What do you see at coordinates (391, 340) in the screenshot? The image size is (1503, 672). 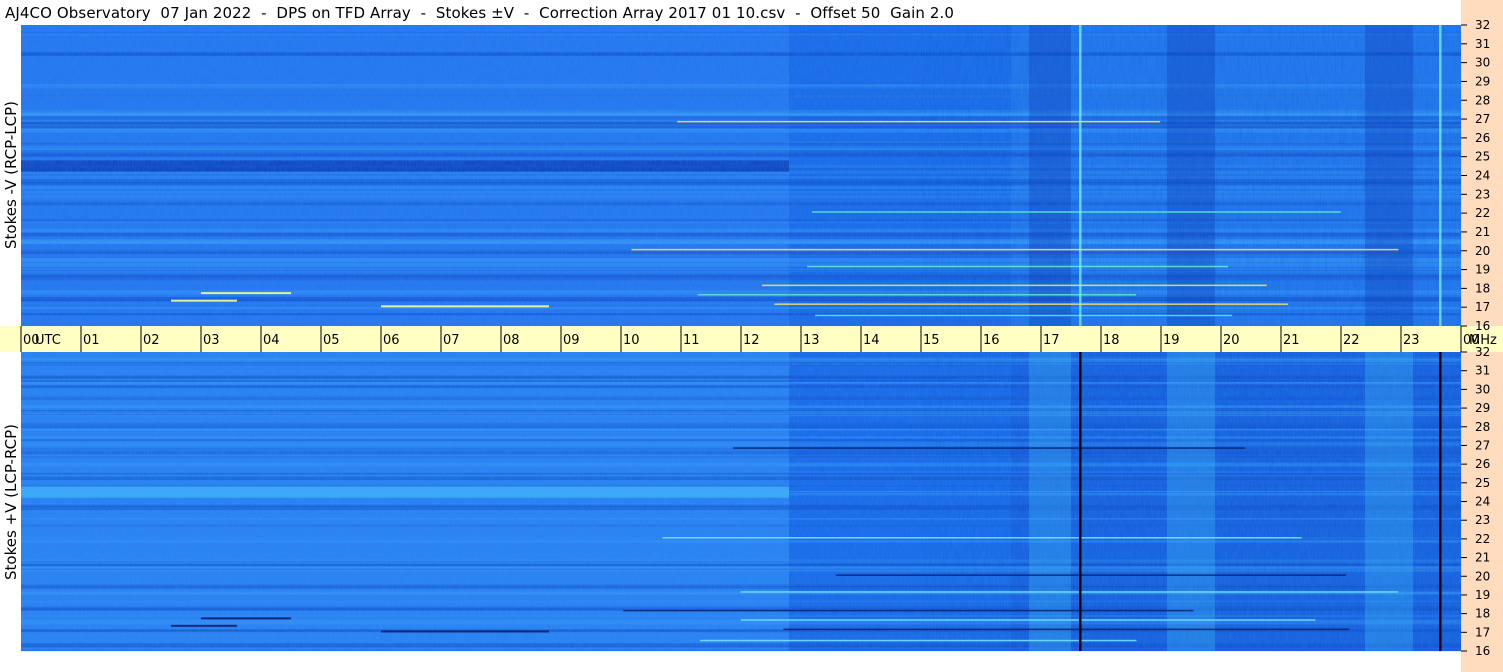 I see `utc-tick-label: 06` at bounding box center [391, 340].